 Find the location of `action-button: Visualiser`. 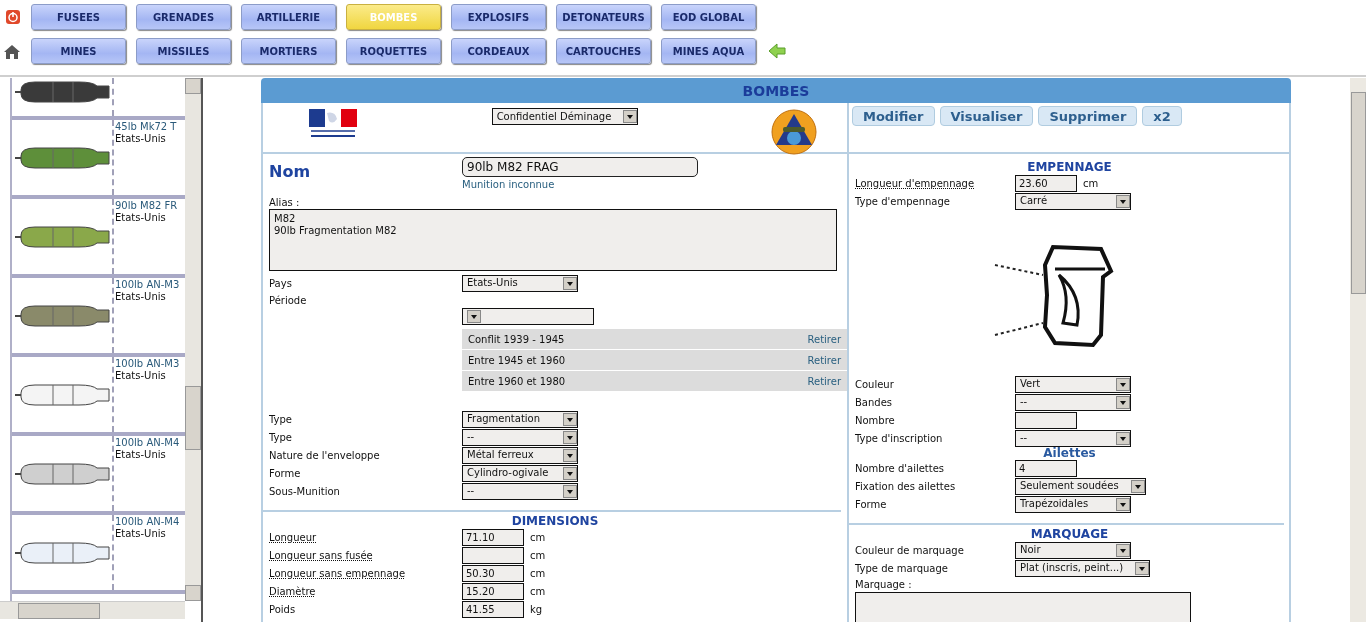

action-button: Visualiser is located at coordinates (986, 116).